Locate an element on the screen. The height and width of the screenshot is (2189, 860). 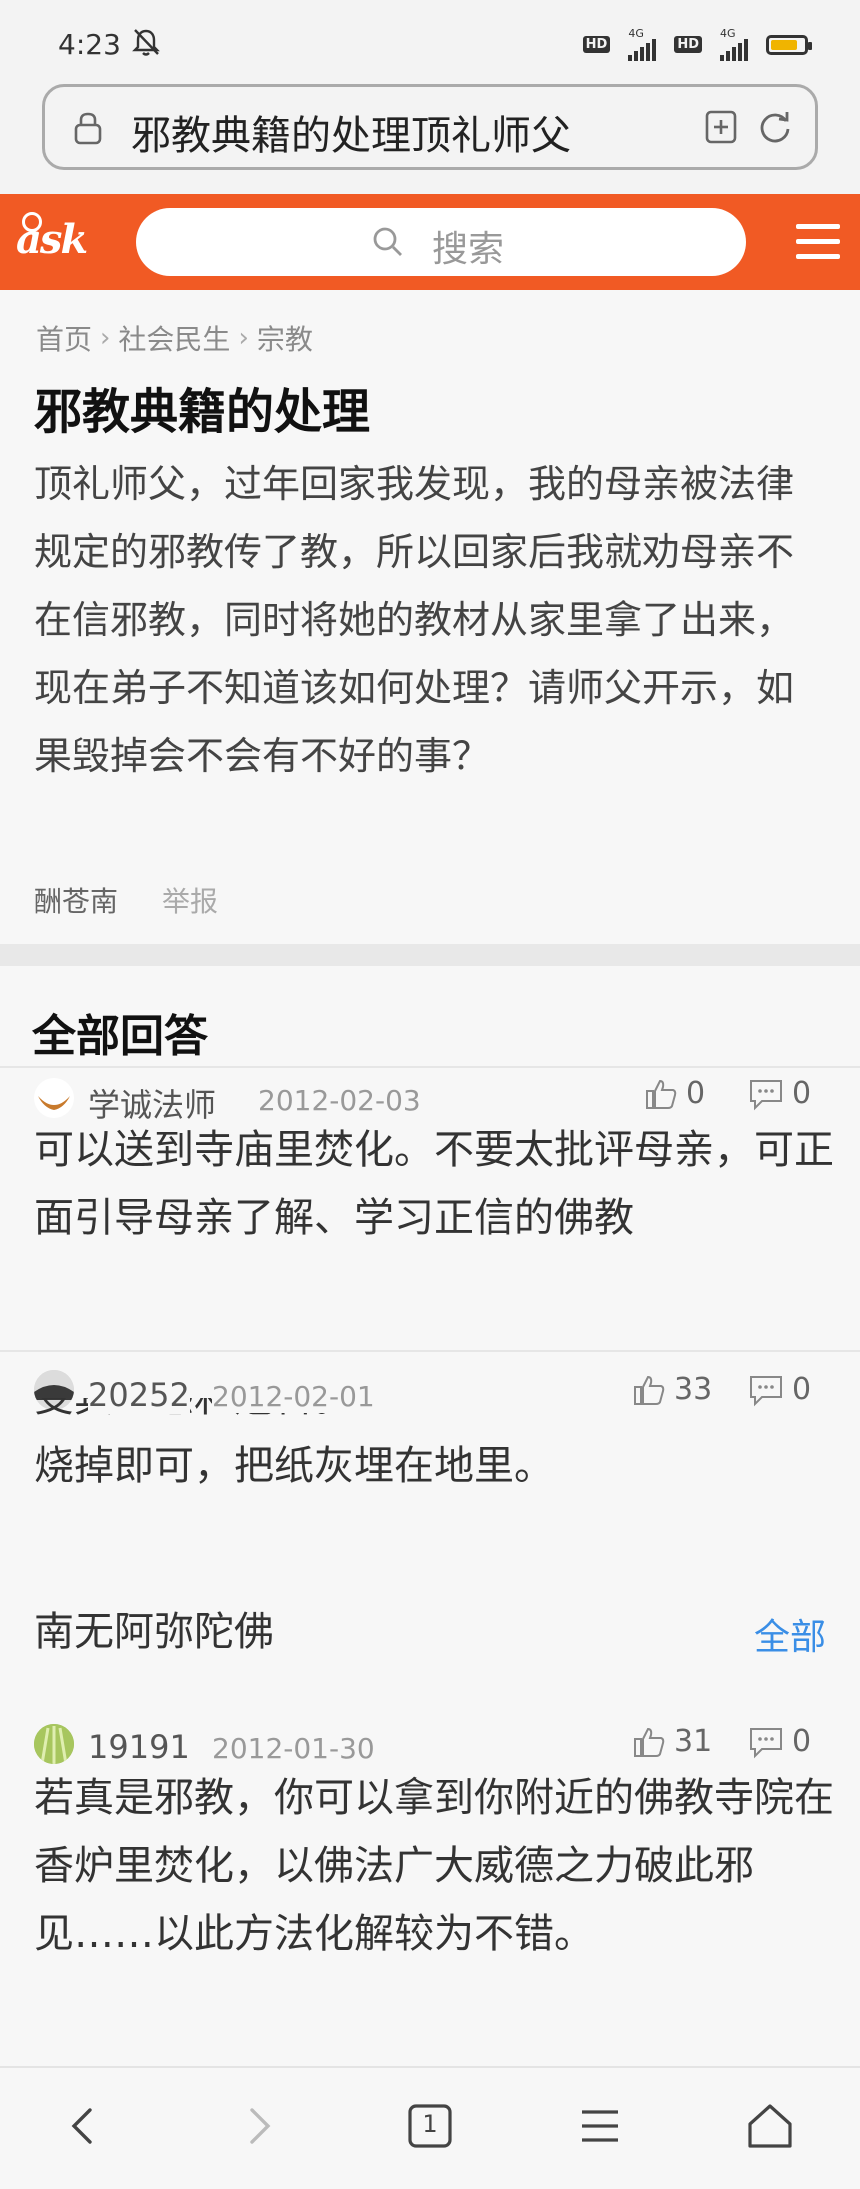
tabs-button: 1 is located at coordinates (430, 2126).